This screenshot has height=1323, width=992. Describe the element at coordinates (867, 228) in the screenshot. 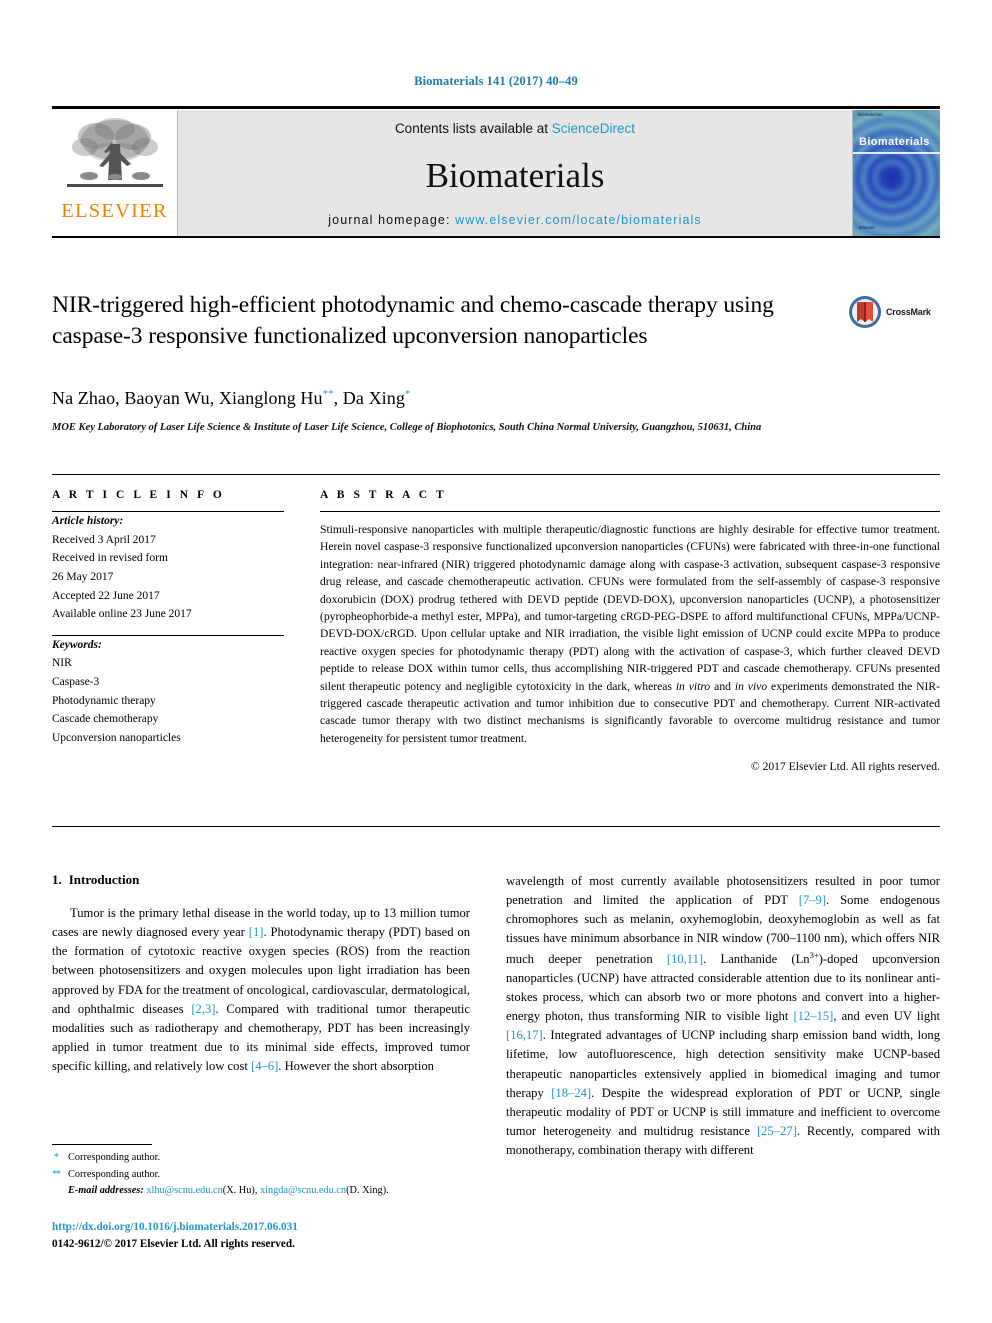

I see `cover-footer-label: Elsevier` at that location.